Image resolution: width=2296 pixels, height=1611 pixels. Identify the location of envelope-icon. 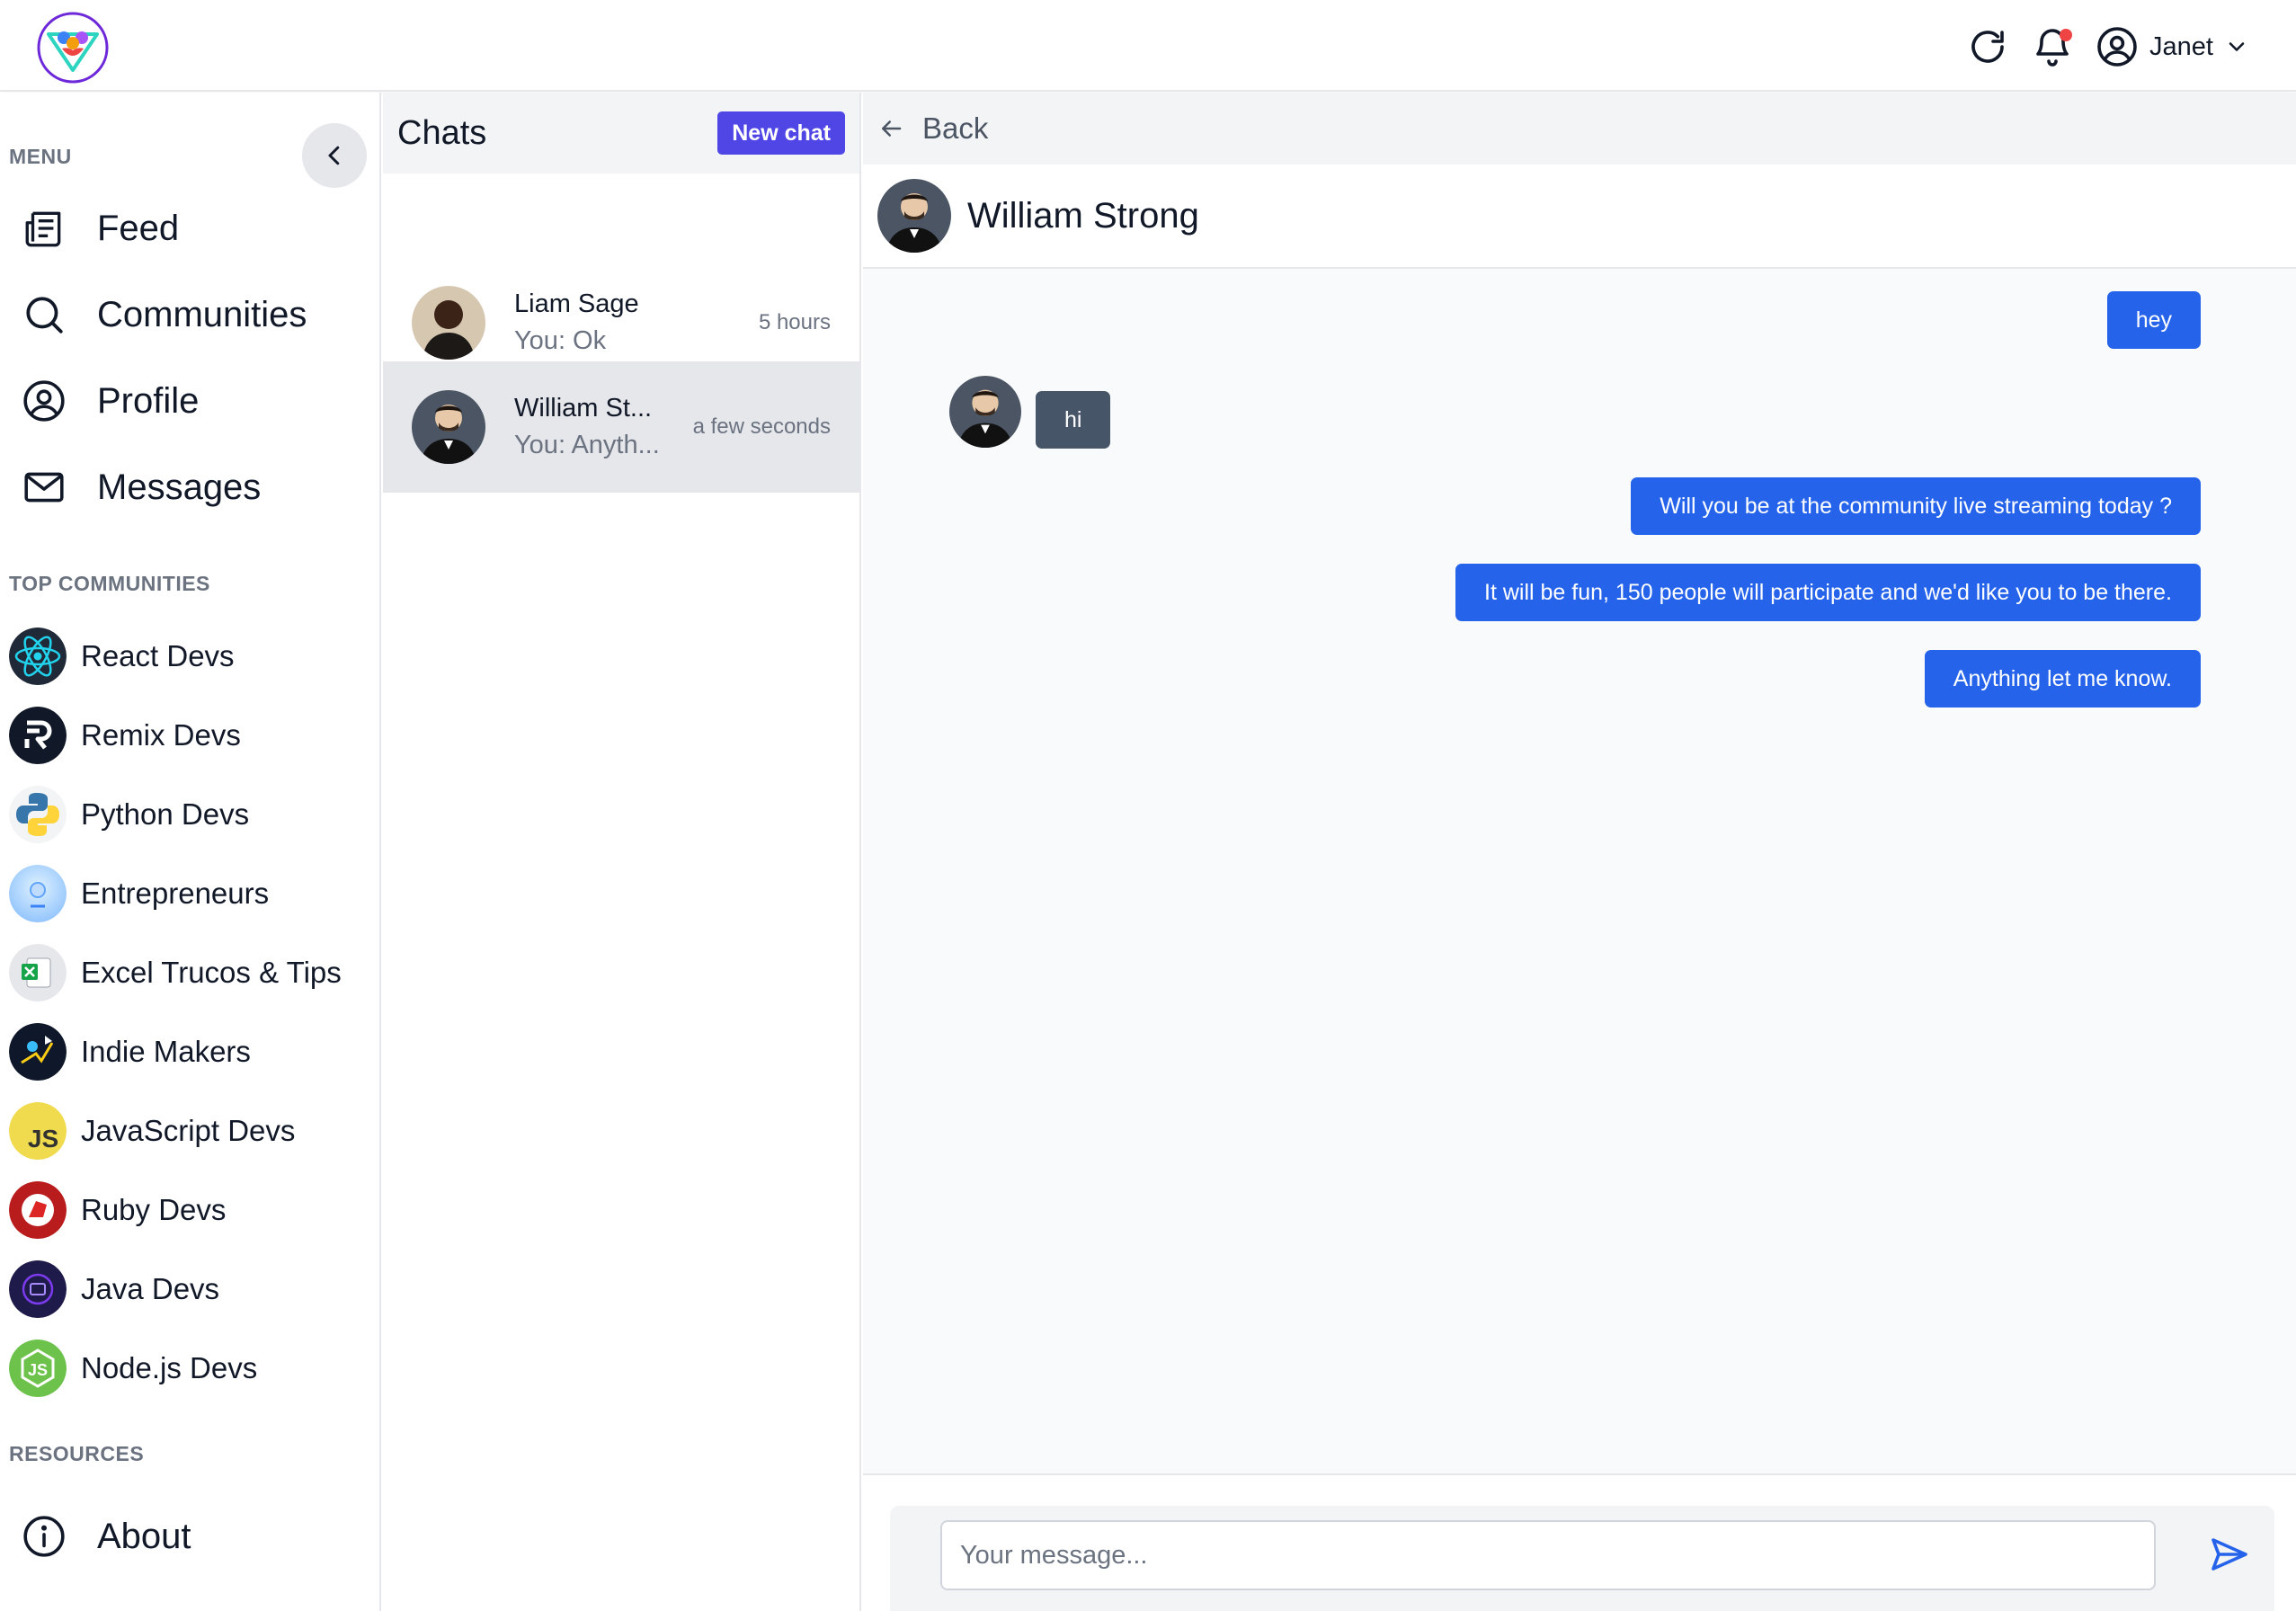
(44, 487).